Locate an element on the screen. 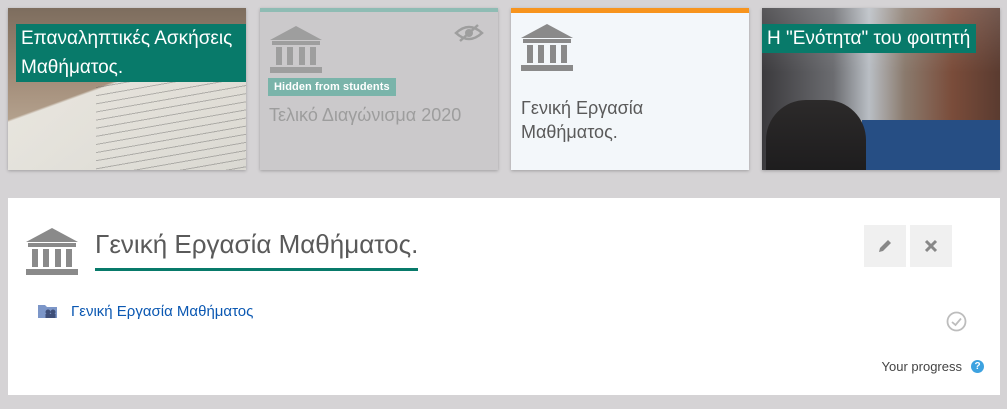 The image size is (1007, 409). close-icon is located at coordinates (931, 246).